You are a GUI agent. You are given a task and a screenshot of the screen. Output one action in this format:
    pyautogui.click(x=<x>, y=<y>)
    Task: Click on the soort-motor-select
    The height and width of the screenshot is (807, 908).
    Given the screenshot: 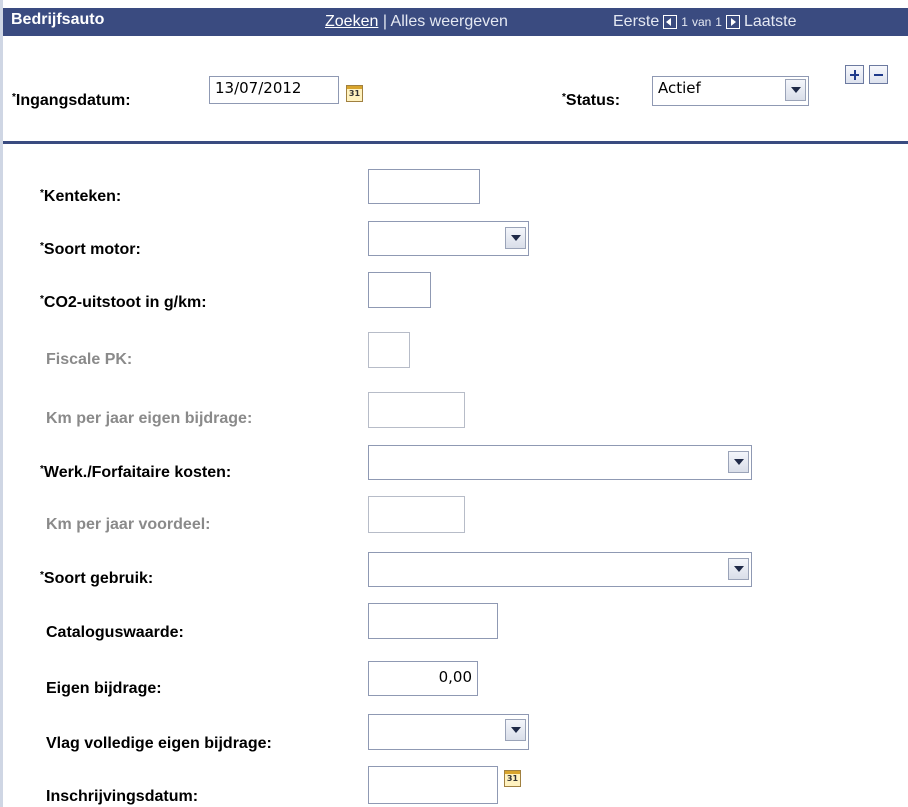 What is the action you would take?
    pyautogui.click(x=448, y=238)
    